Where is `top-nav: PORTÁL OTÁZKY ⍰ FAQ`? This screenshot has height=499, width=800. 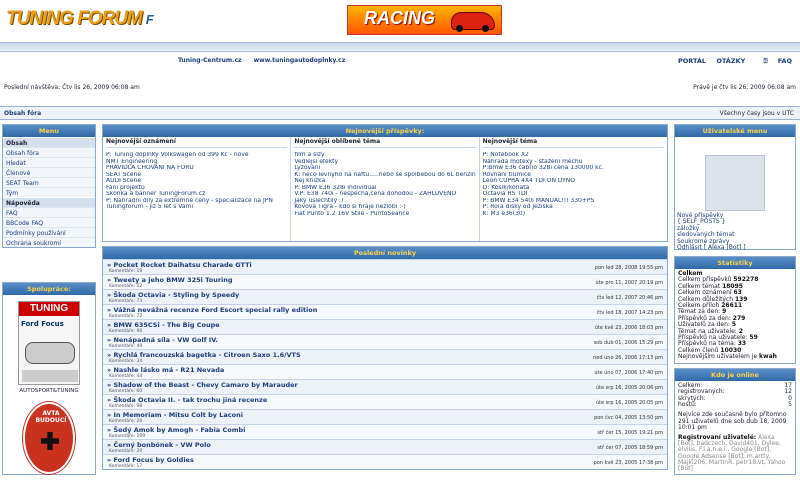
top-nav: PORTÁL OTÁZKY ⍰ FAQ is located at coordinates (731, 61).